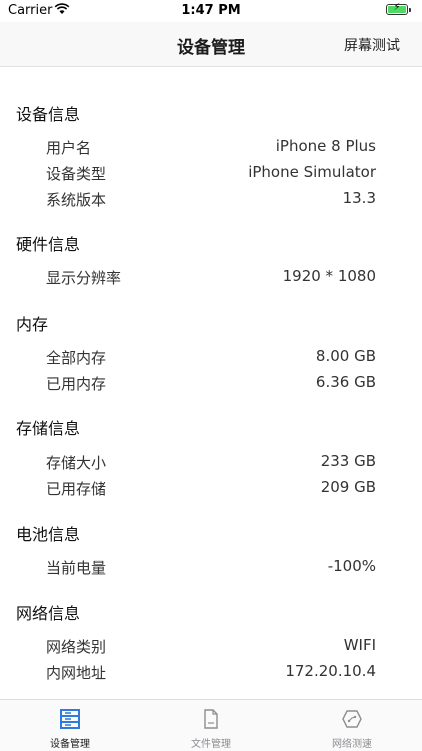 This screenshot has width=422, height=751. What do you see at coordinates (76, 489) in the screenshot?
I see `row-label: 已用存储` at bounding box center [76, 489].